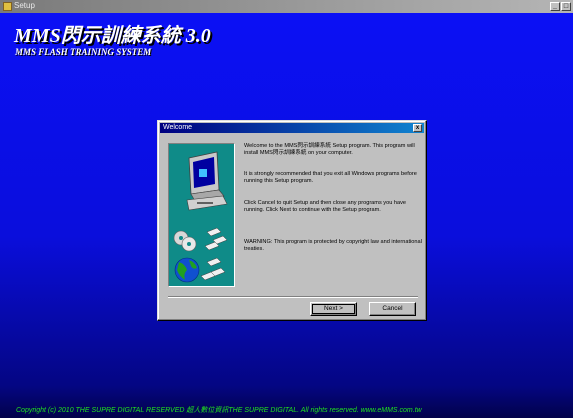 This screenshot has width=573, height=418. I want to click on cancel-button: Cancel, so click(392, 309).